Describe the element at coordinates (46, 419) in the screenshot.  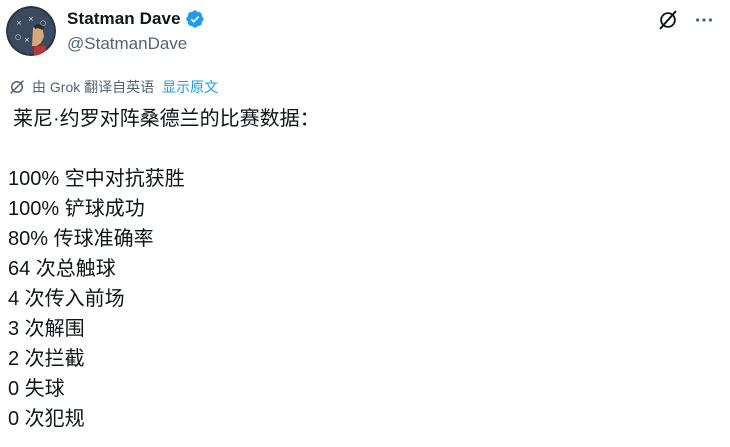
I see `stat-line: 0 次犯规` at that location.